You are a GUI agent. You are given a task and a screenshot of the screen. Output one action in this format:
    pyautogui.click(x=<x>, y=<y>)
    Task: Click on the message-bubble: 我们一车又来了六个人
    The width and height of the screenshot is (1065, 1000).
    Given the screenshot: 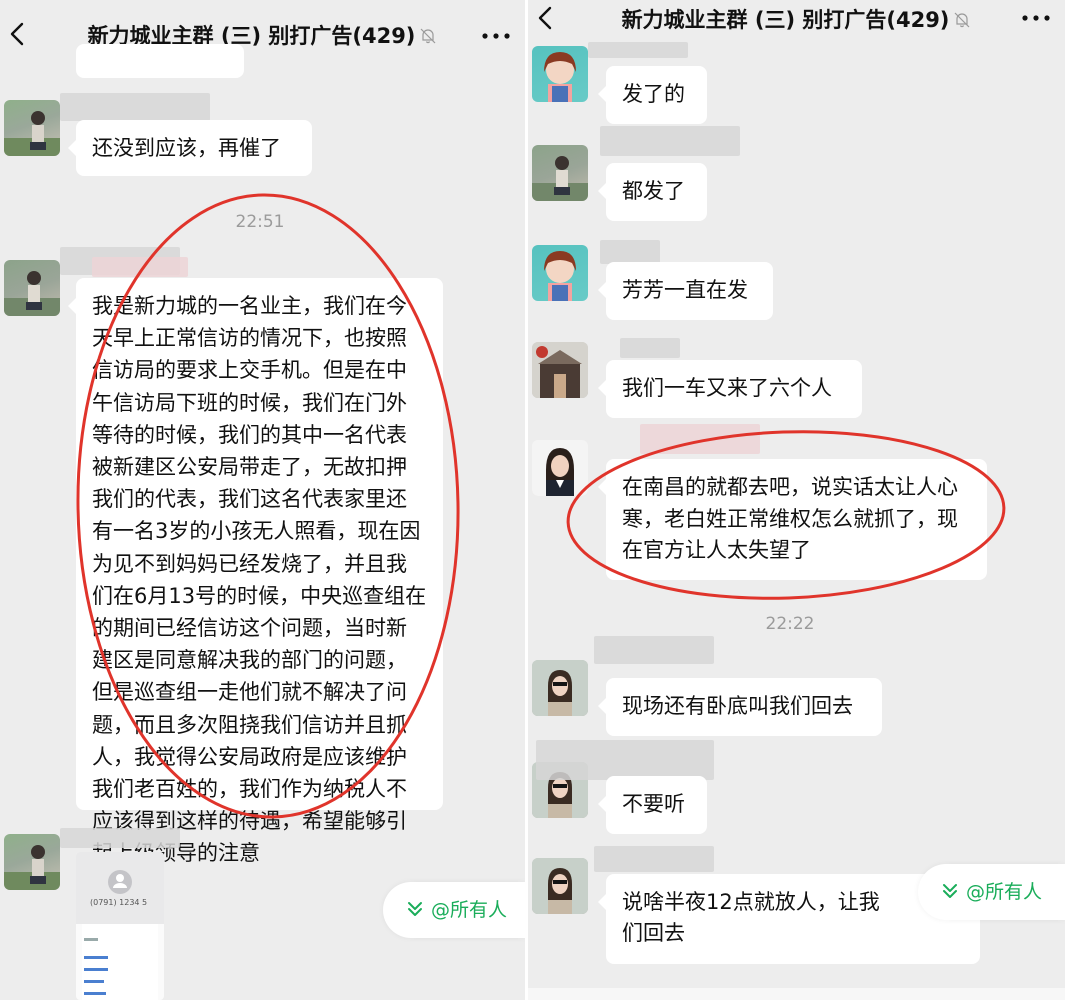 What is the action you would take?
    pyautogui.click(x=730, y=389)
    